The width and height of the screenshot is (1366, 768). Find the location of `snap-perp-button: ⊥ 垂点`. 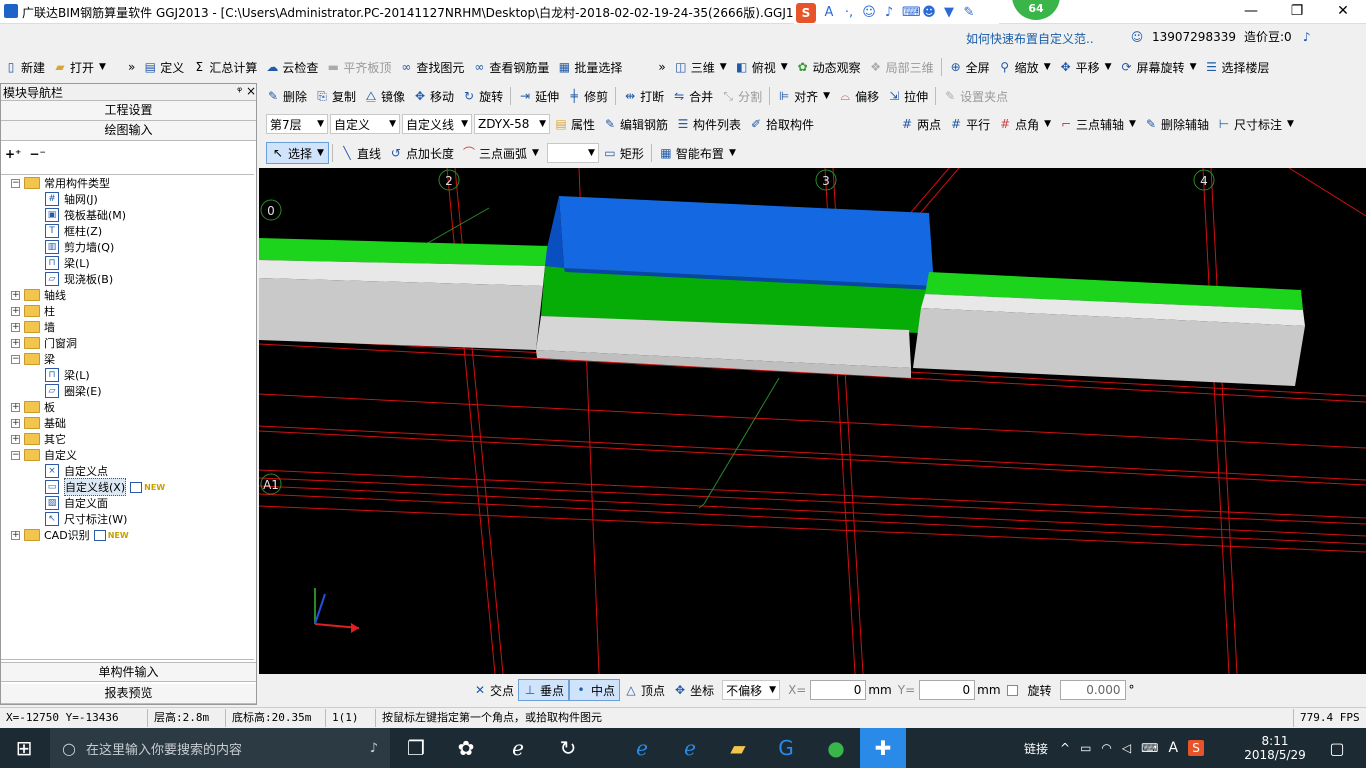

snap-perp-button: ⊥ 垂点 is located at coordinates (544, 690).